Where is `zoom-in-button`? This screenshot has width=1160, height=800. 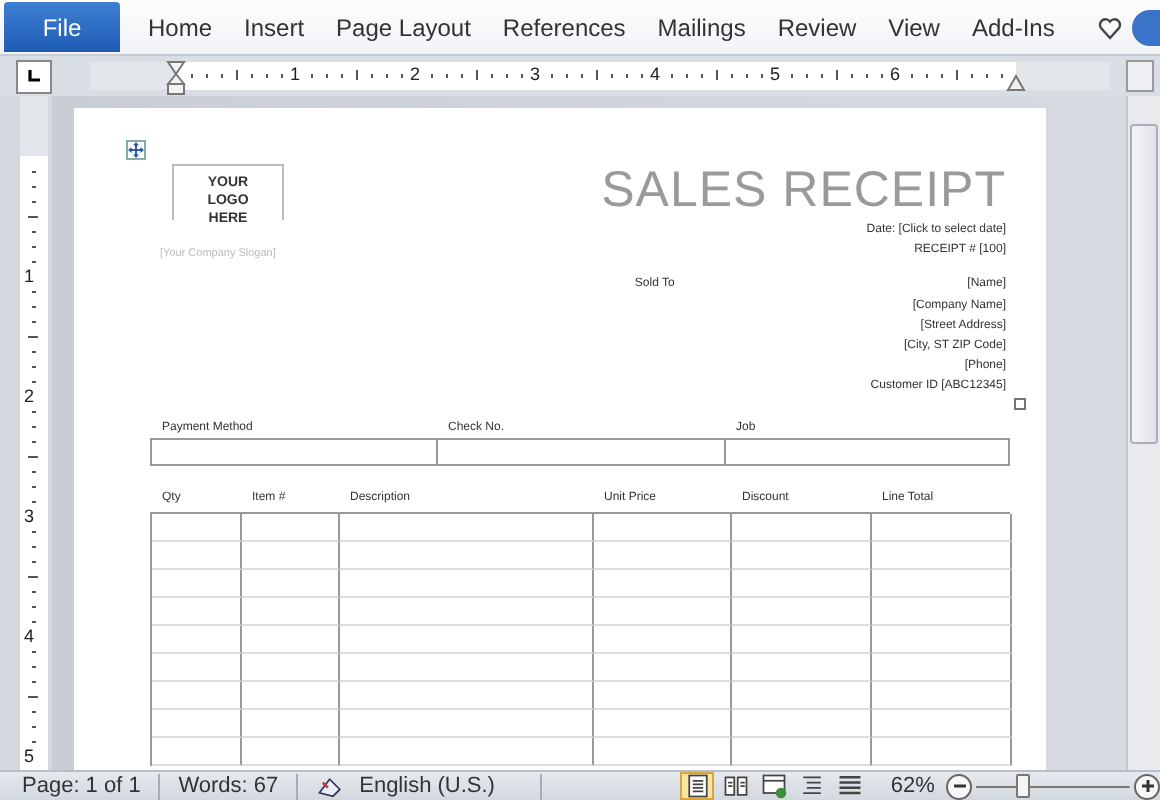 zoom-in-button is located at coordinates (1147, 786).